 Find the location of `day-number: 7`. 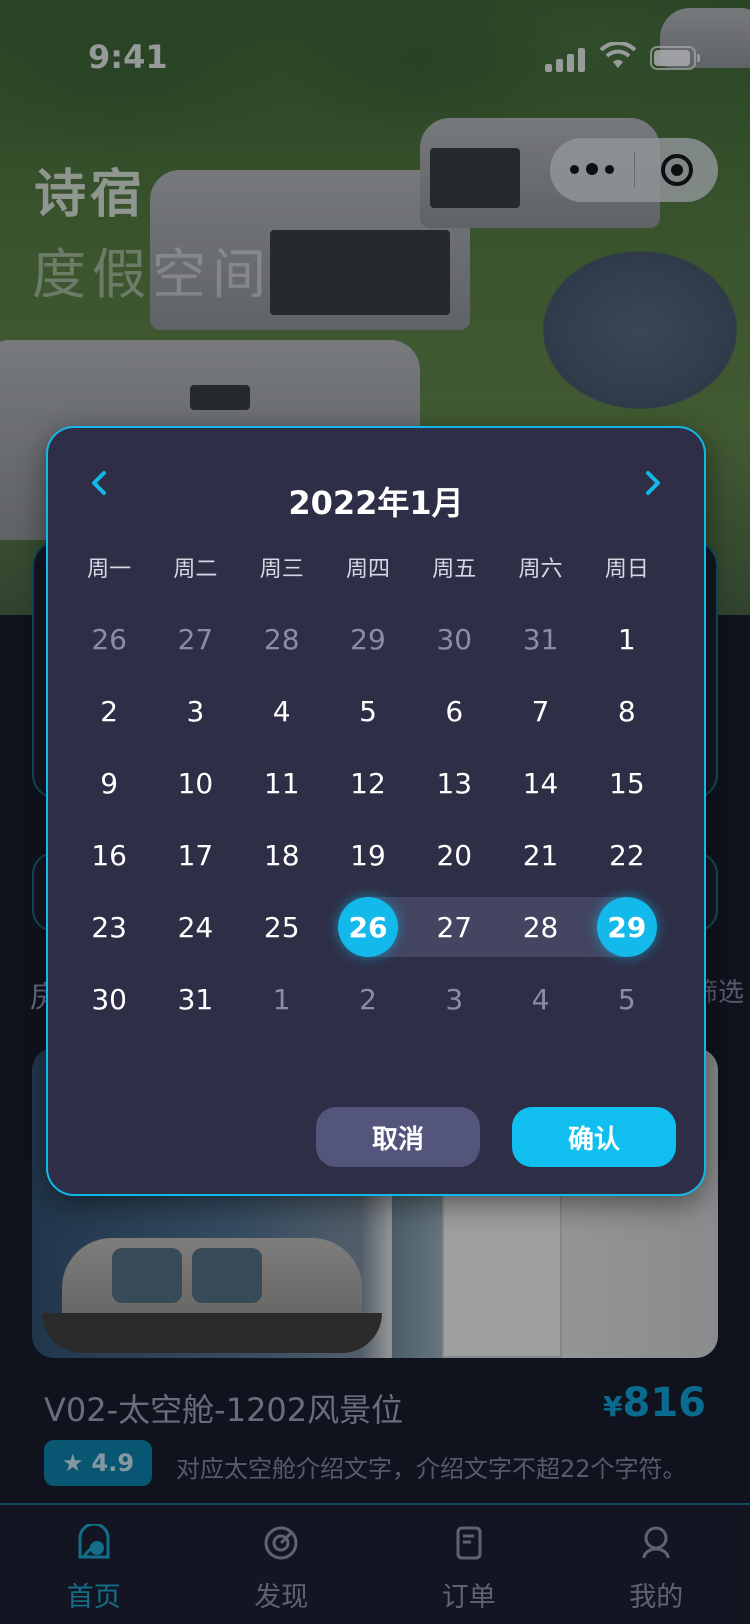

day-number: 7 is located at coordinates (540, 711).